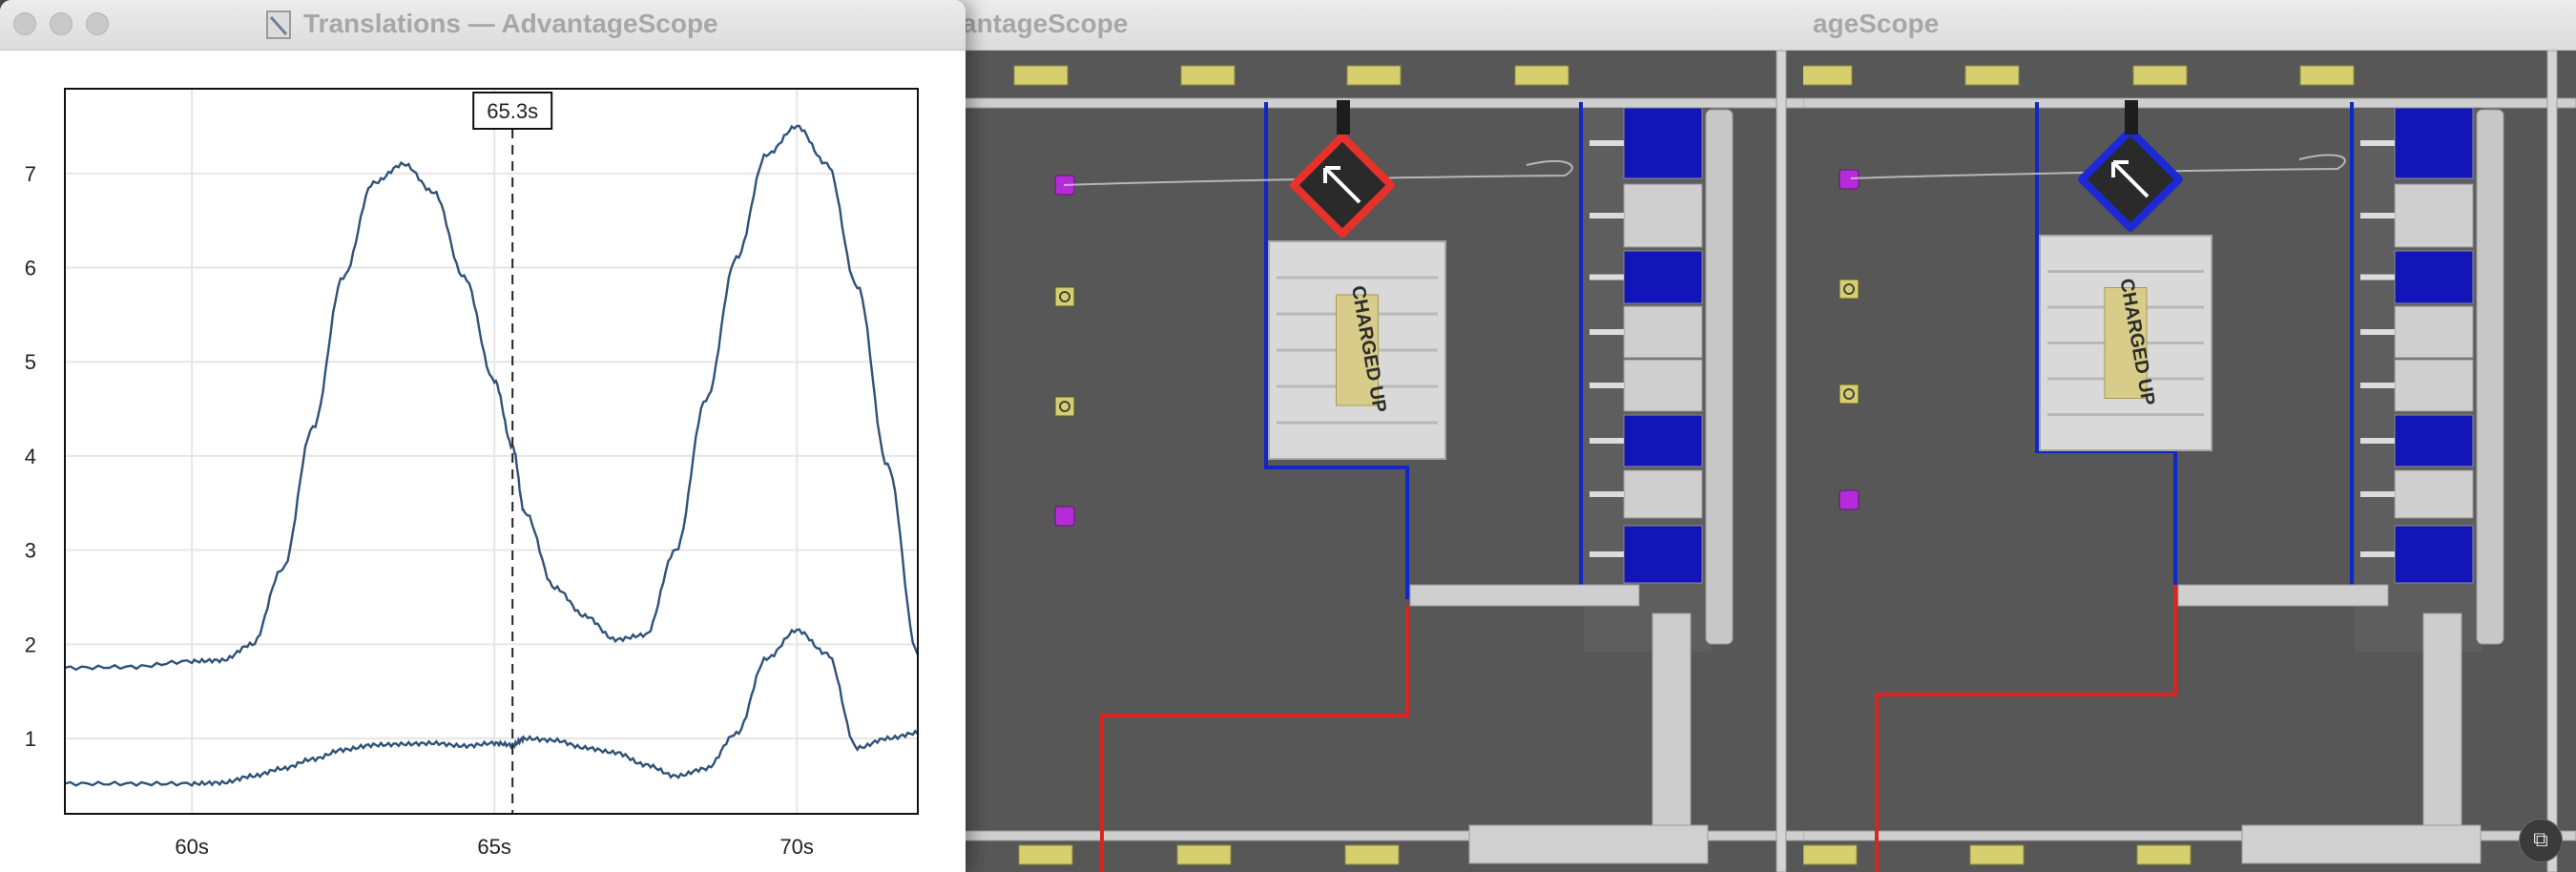  What do you see at coordinates (30, 457) in the screenshot?
I see `y-tick-label: 4` at bounding box center [30, 457].